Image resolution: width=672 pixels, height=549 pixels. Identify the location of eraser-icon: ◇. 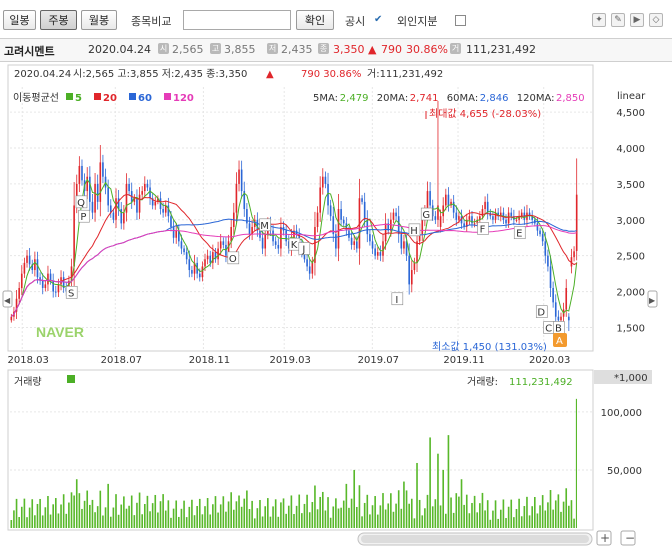
(656, 20).